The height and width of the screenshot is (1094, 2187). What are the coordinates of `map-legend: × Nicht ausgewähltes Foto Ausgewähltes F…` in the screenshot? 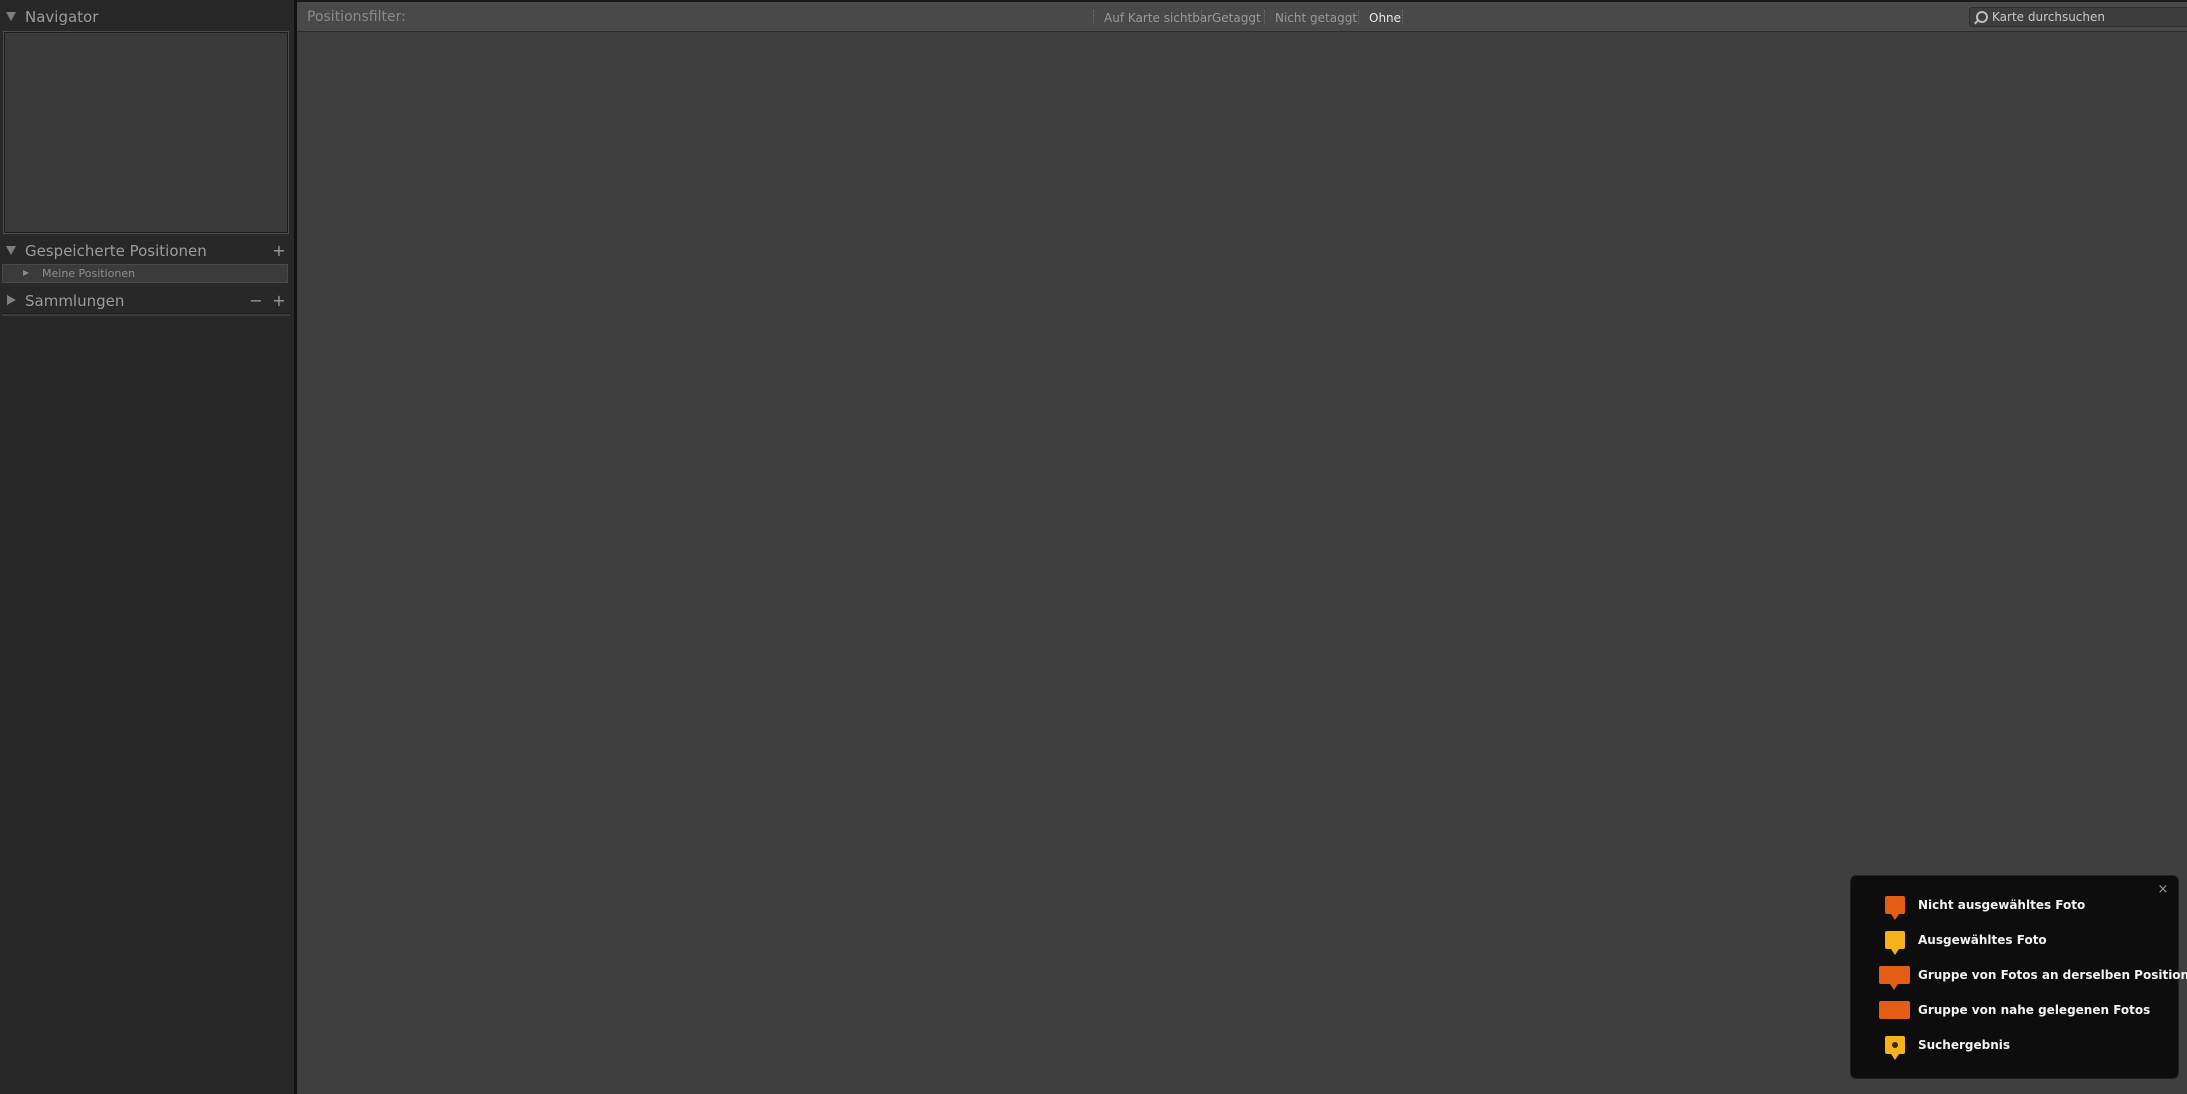 It's located at (2019, 977).